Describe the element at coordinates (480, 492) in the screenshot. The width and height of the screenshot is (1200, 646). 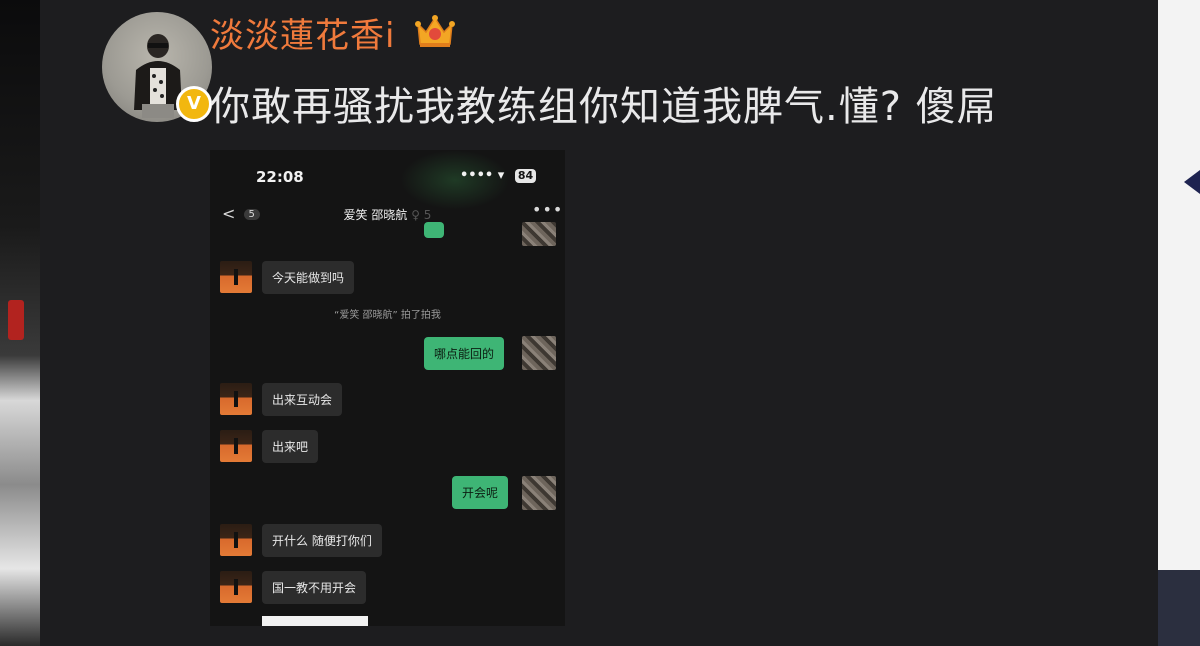
I see `message-bubble-outgoing: 开会呢` at that location.